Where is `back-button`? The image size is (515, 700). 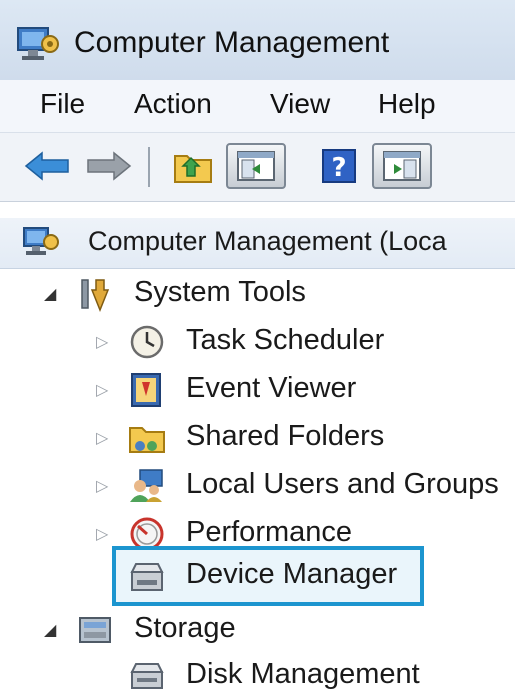 back-button is located at coordinates (47, 166).